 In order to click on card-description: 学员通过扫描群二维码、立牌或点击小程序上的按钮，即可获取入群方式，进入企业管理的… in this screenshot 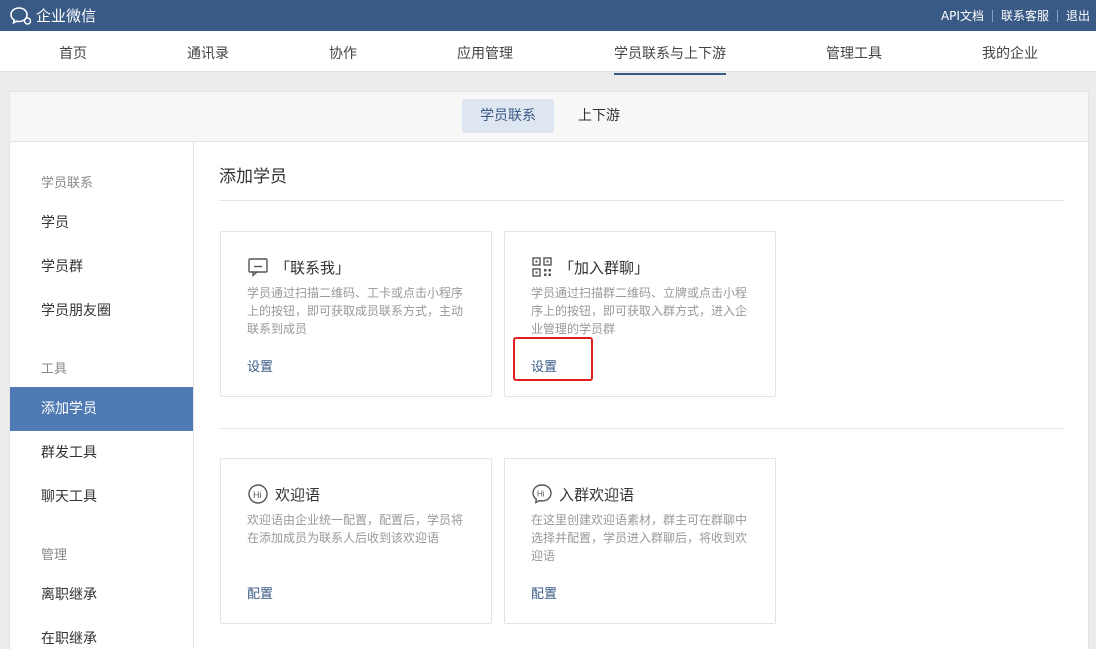, I will do `click(639, 311)`.